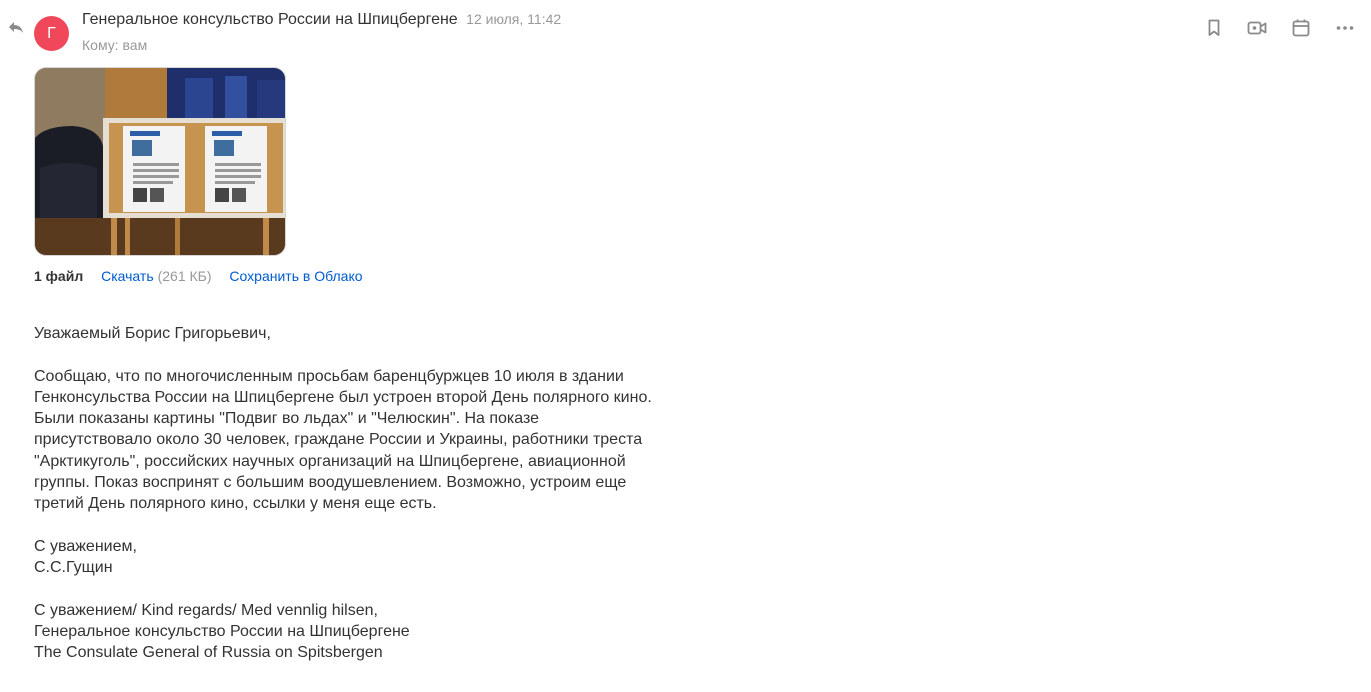  What do you see at coordinates (1301, 28) in the screenshot?
I see `calendar-icon` at bounding box center [1301, 28].